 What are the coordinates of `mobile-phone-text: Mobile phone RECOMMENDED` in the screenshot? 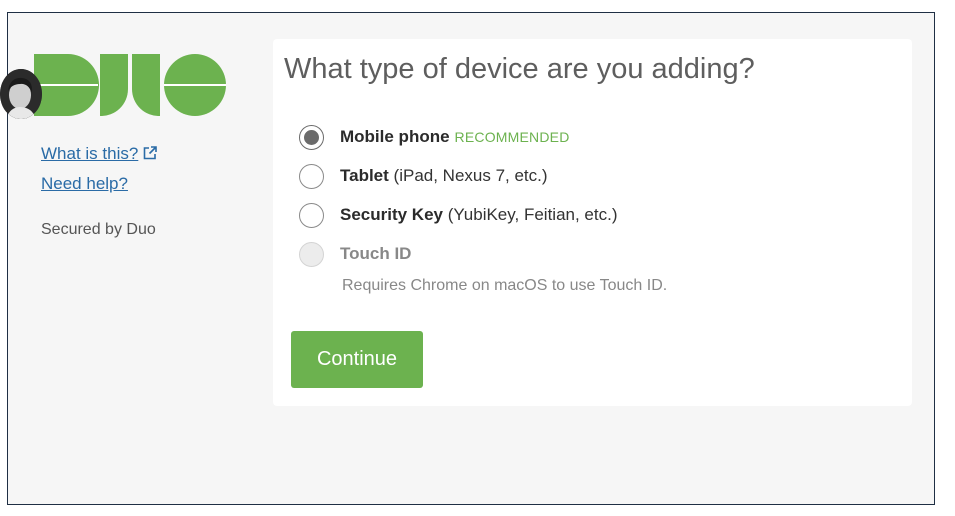 It's located at (455, 137).